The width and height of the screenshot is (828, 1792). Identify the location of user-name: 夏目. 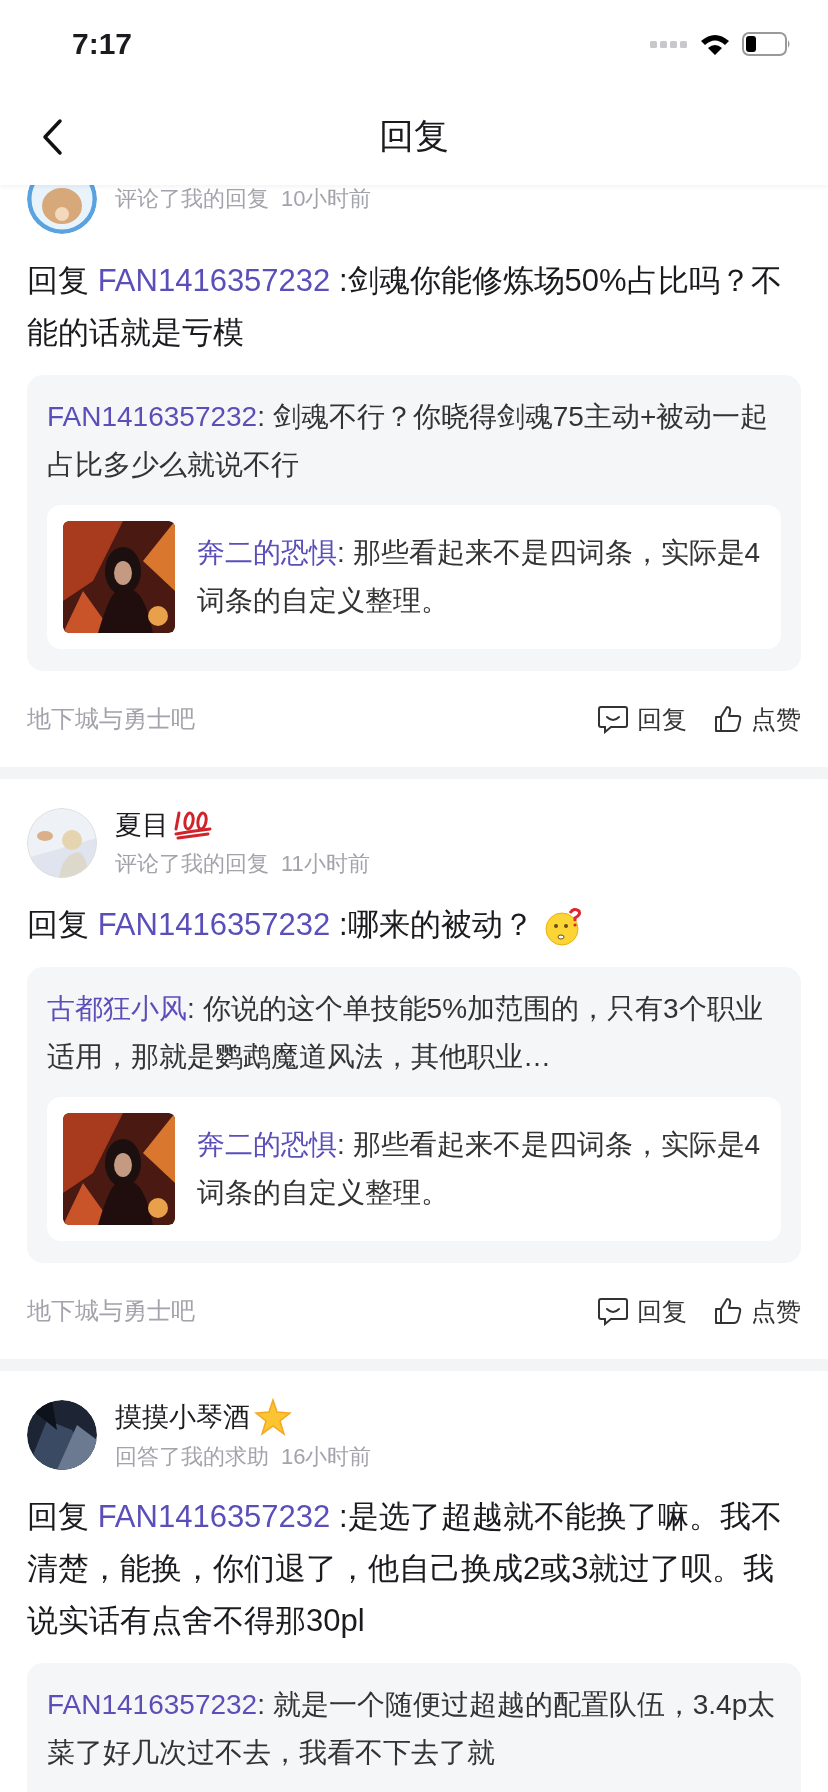
(142, 825).